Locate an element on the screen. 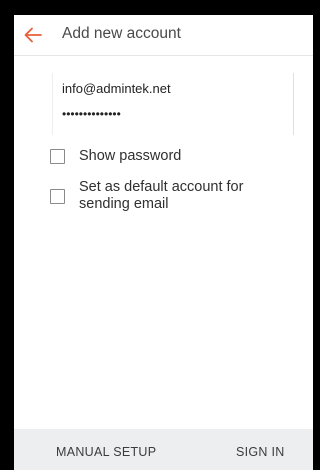 The image size is (320, 470). app-bar: Add new account is located at coordinates (163, 35).